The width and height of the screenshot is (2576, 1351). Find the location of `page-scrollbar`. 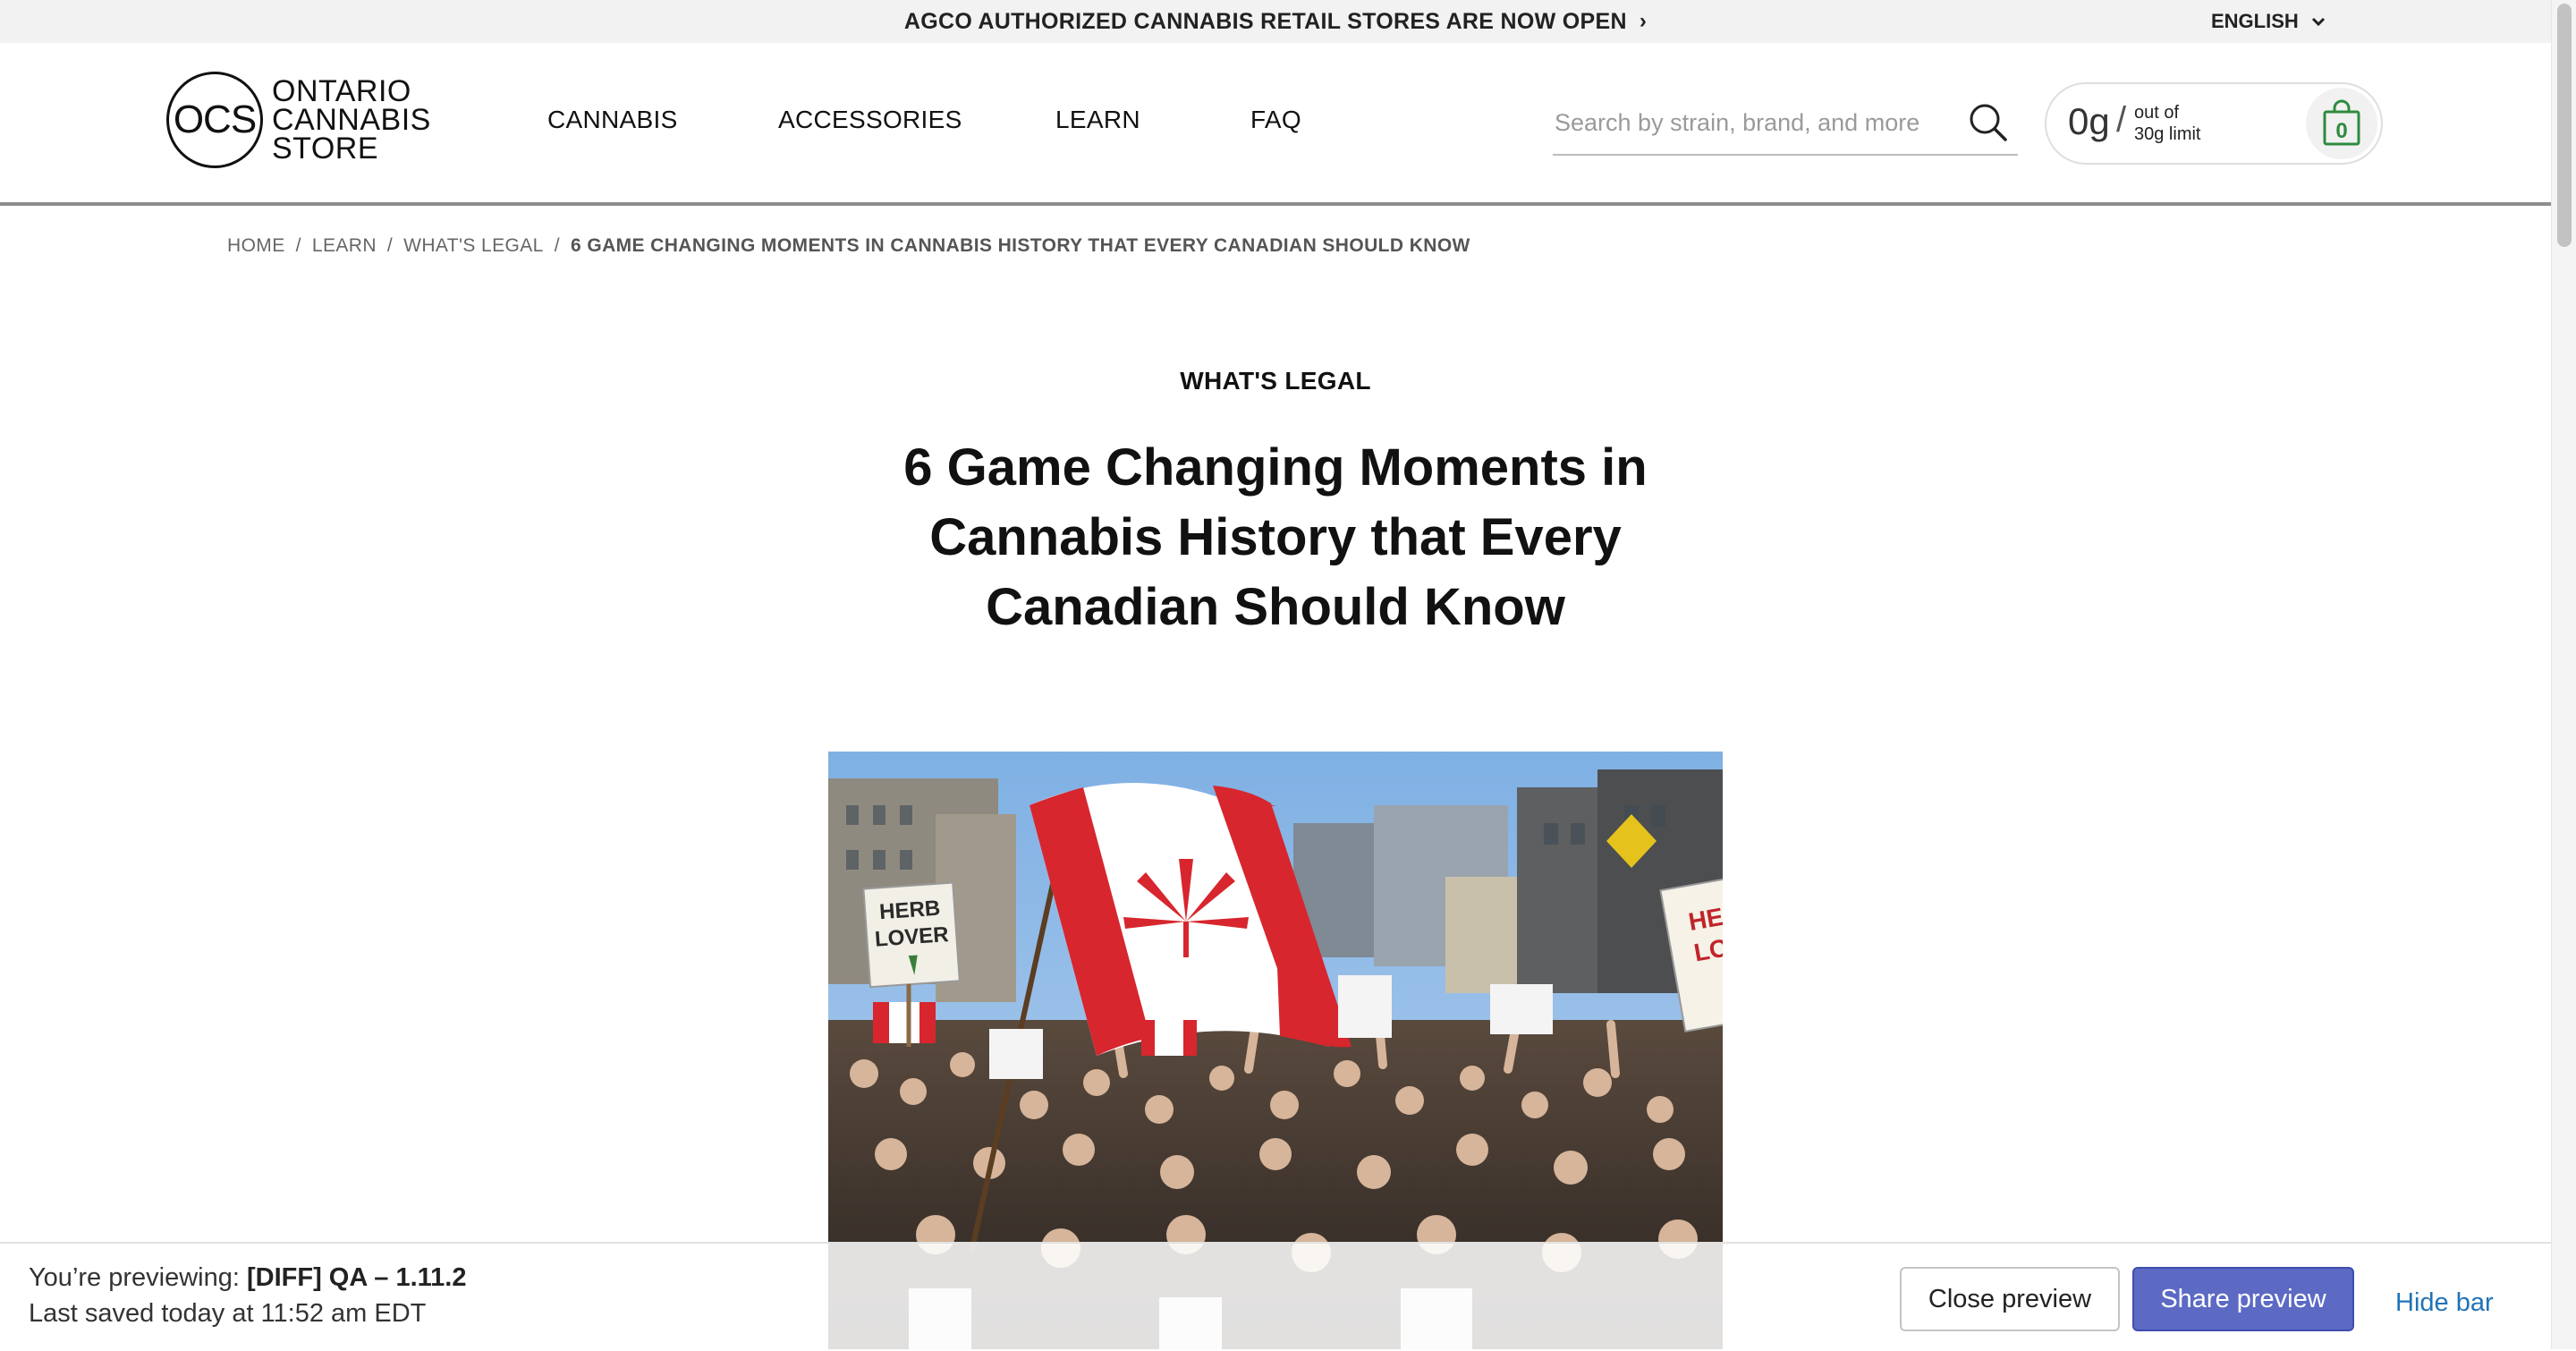

page-scrollbar is located at coordinates (2563, 674).